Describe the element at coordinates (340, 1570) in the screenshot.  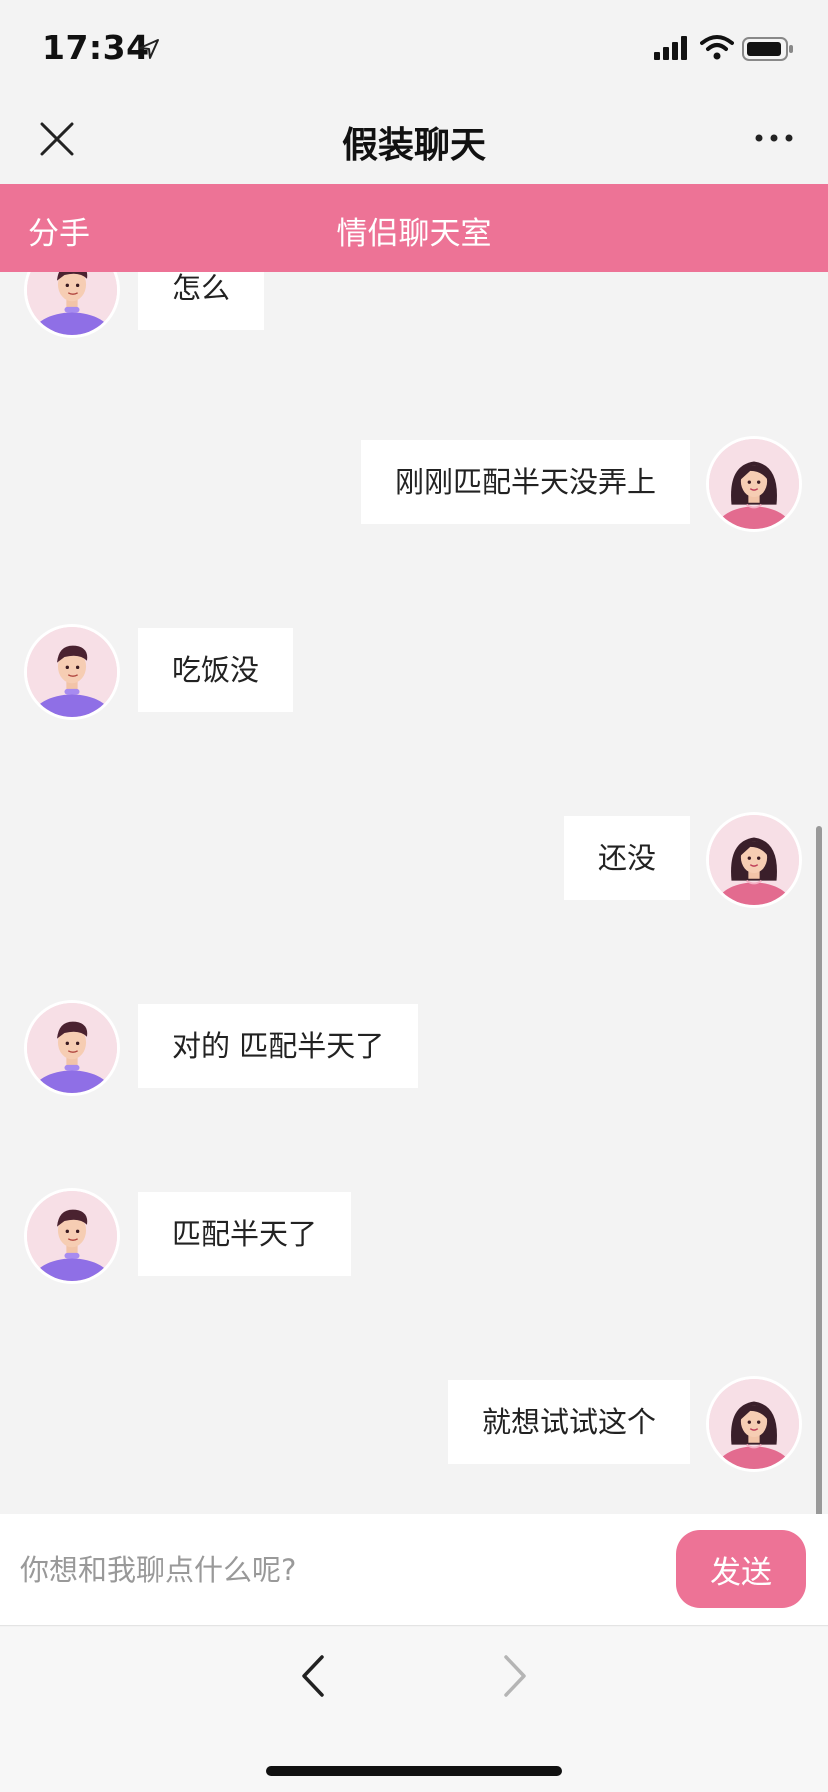
I see `message-input` at that location.